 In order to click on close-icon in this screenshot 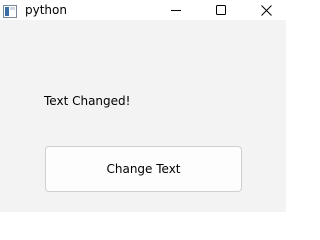, I will do `click(266, 10)`.